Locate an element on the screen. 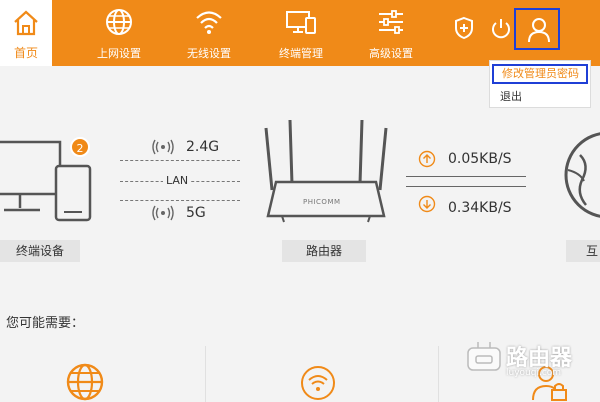  internet-setup-globe-icon is located at coordinates (85, 382).